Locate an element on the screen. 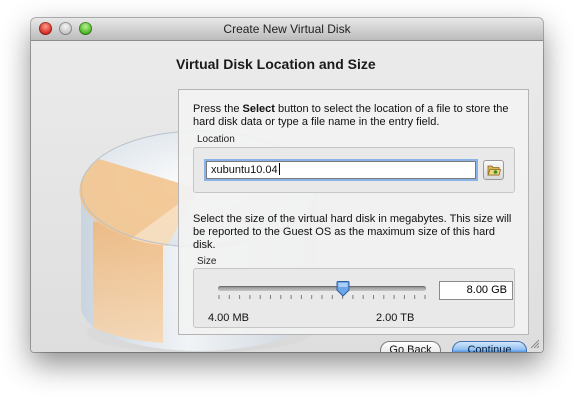  size-group: 8.00 GB 4.00 MB 2.00 TB is located at coordinates (354, 298).